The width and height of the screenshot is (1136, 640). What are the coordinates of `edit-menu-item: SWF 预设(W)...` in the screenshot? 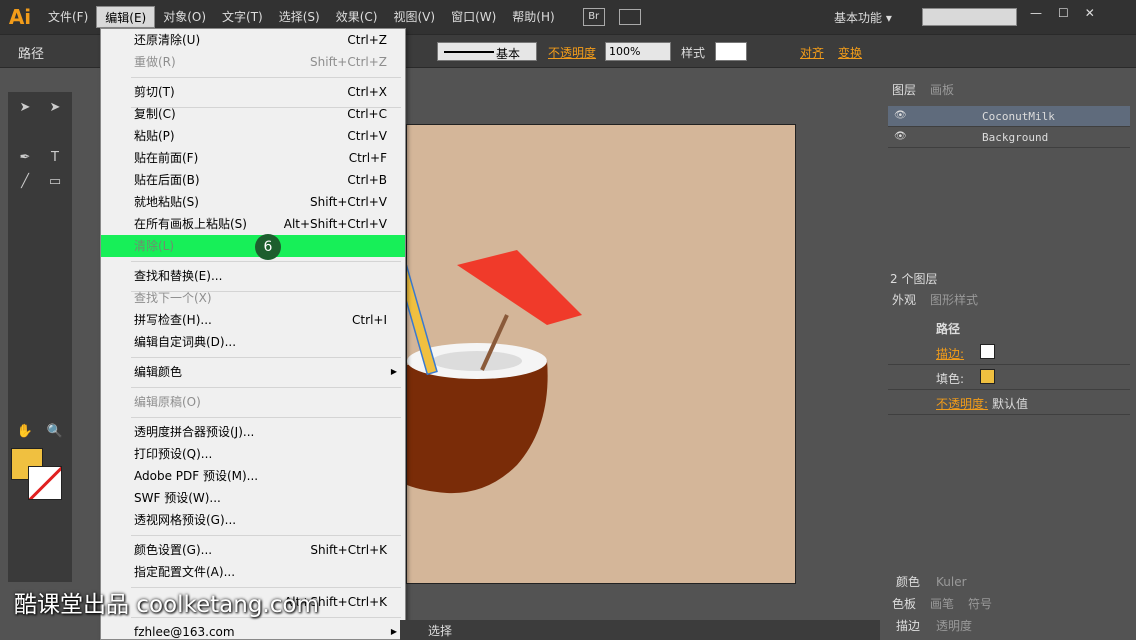 It's located at (253, 498).